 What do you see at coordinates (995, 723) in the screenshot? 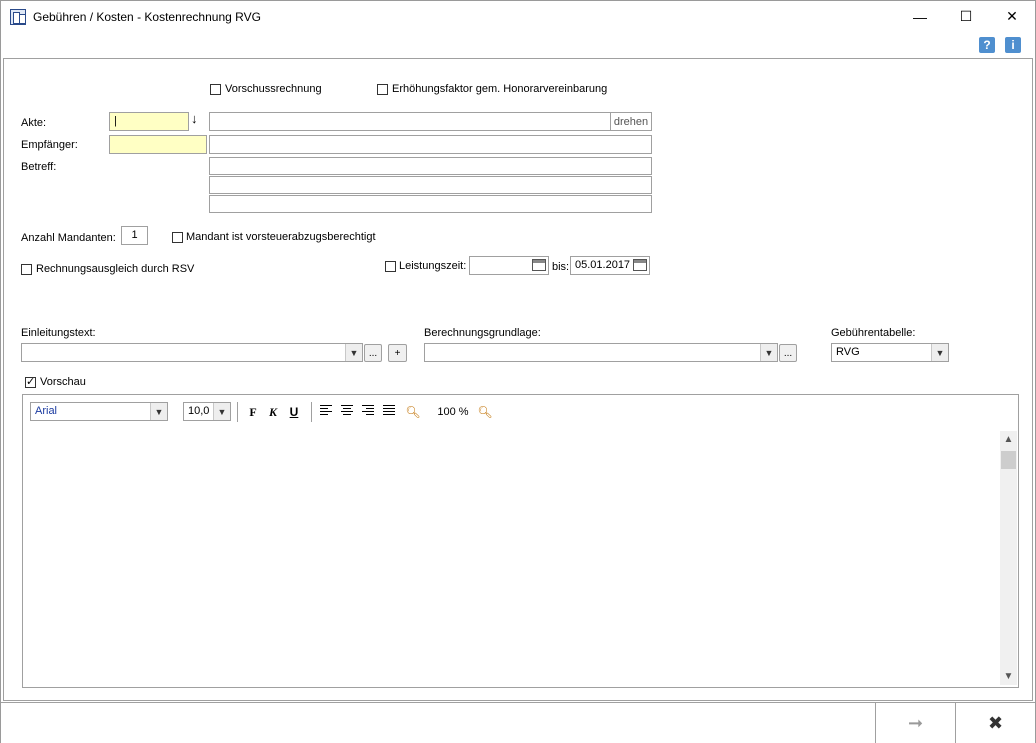
I see `cancel-button: ✖` at bounding box center [995, 723].